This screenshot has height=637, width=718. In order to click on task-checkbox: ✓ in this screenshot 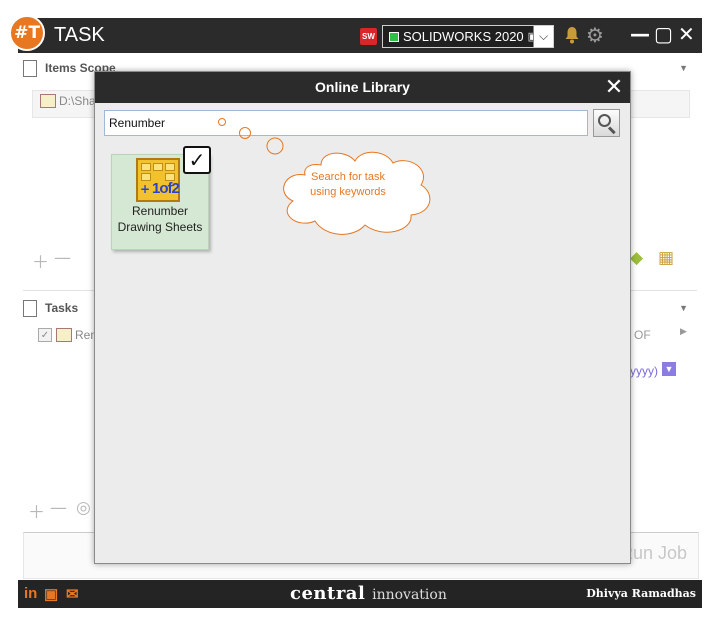, I will do `click(45, 335)`.